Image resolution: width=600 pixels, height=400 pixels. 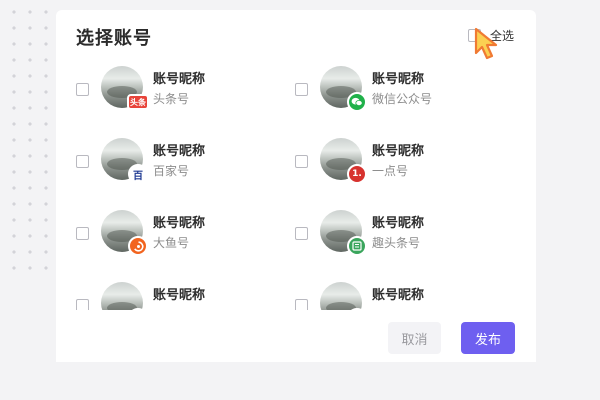 I want to click on account-item-wechat: 账号昵称 微信公众号, so click(x=395, y=90).